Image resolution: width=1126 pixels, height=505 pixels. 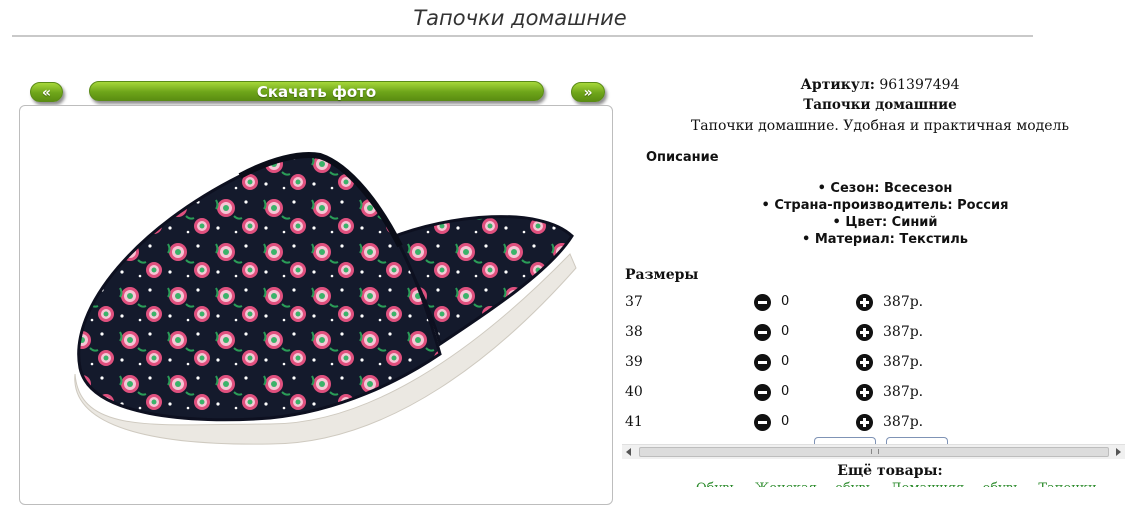 What do you see at coordinates (875, 364) in the screenshot?
I see `size-row: 39 0 387р.` at bounding box center [875, 364].